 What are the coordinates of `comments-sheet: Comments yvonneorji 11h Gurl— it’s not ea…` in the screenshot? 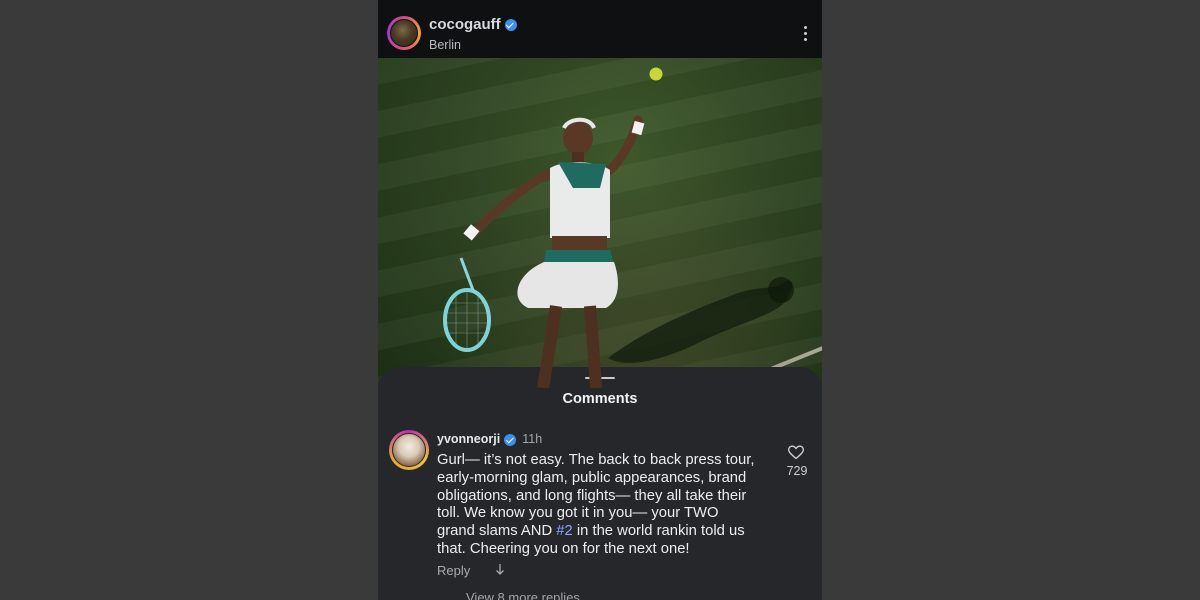 It's located at (600, 483).